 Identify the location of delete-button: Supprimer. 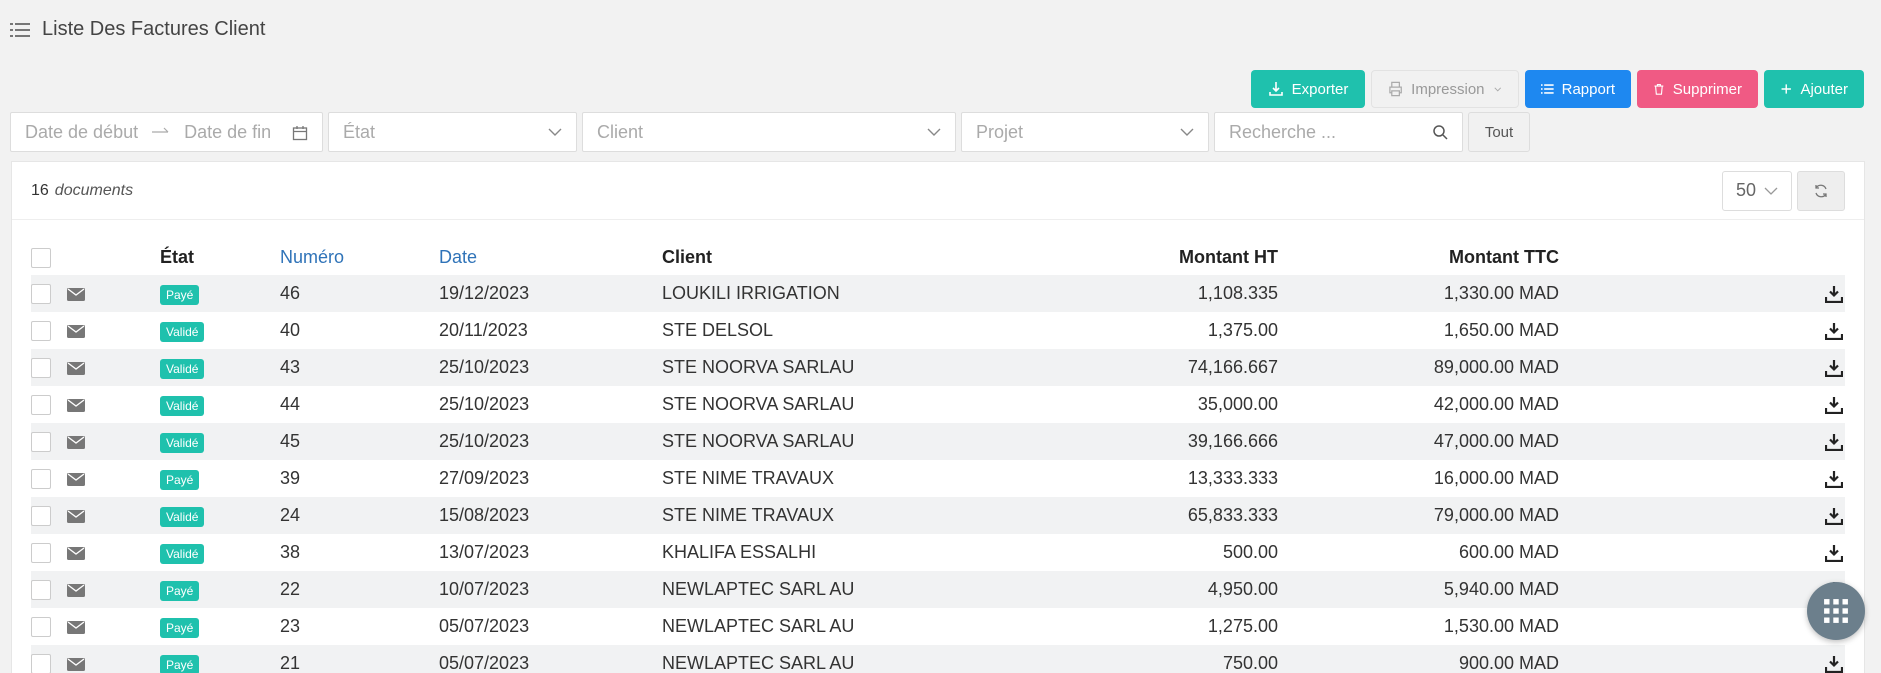
(1697, 89).